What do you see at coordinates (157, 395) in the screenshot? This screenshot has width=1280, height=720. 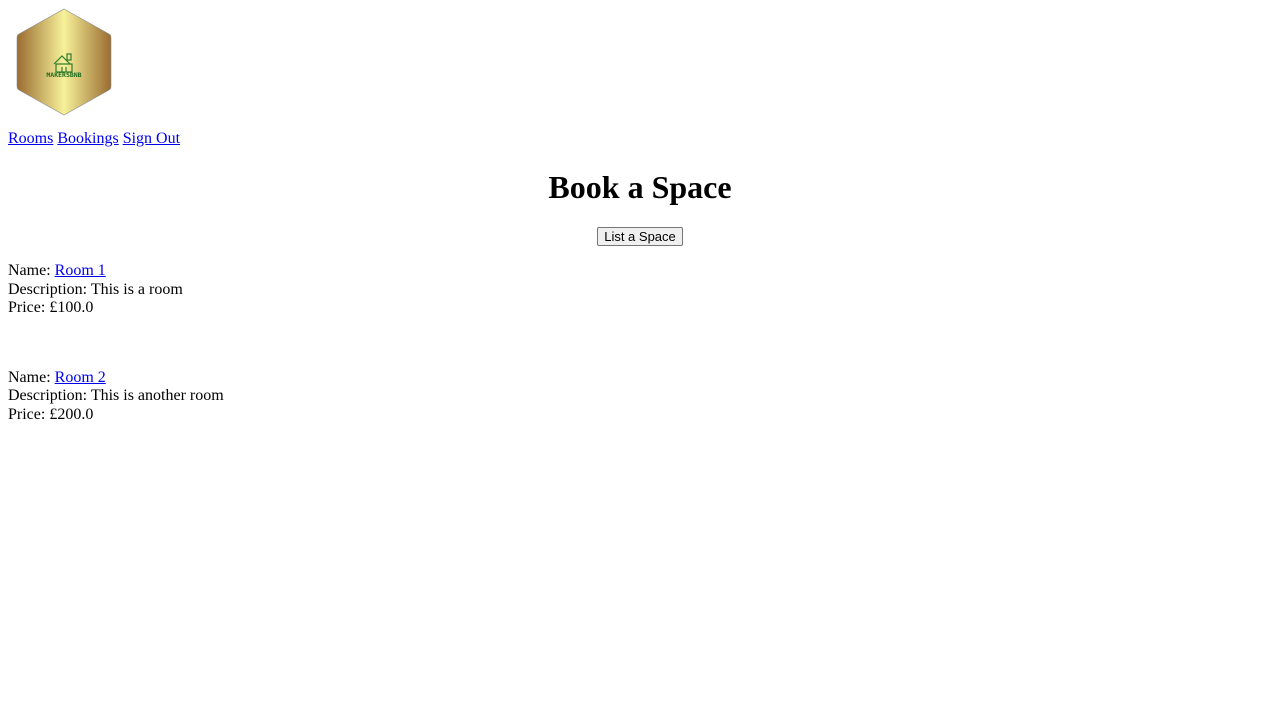 I see `room-description: This is another room` at bounding box center [157, 395].